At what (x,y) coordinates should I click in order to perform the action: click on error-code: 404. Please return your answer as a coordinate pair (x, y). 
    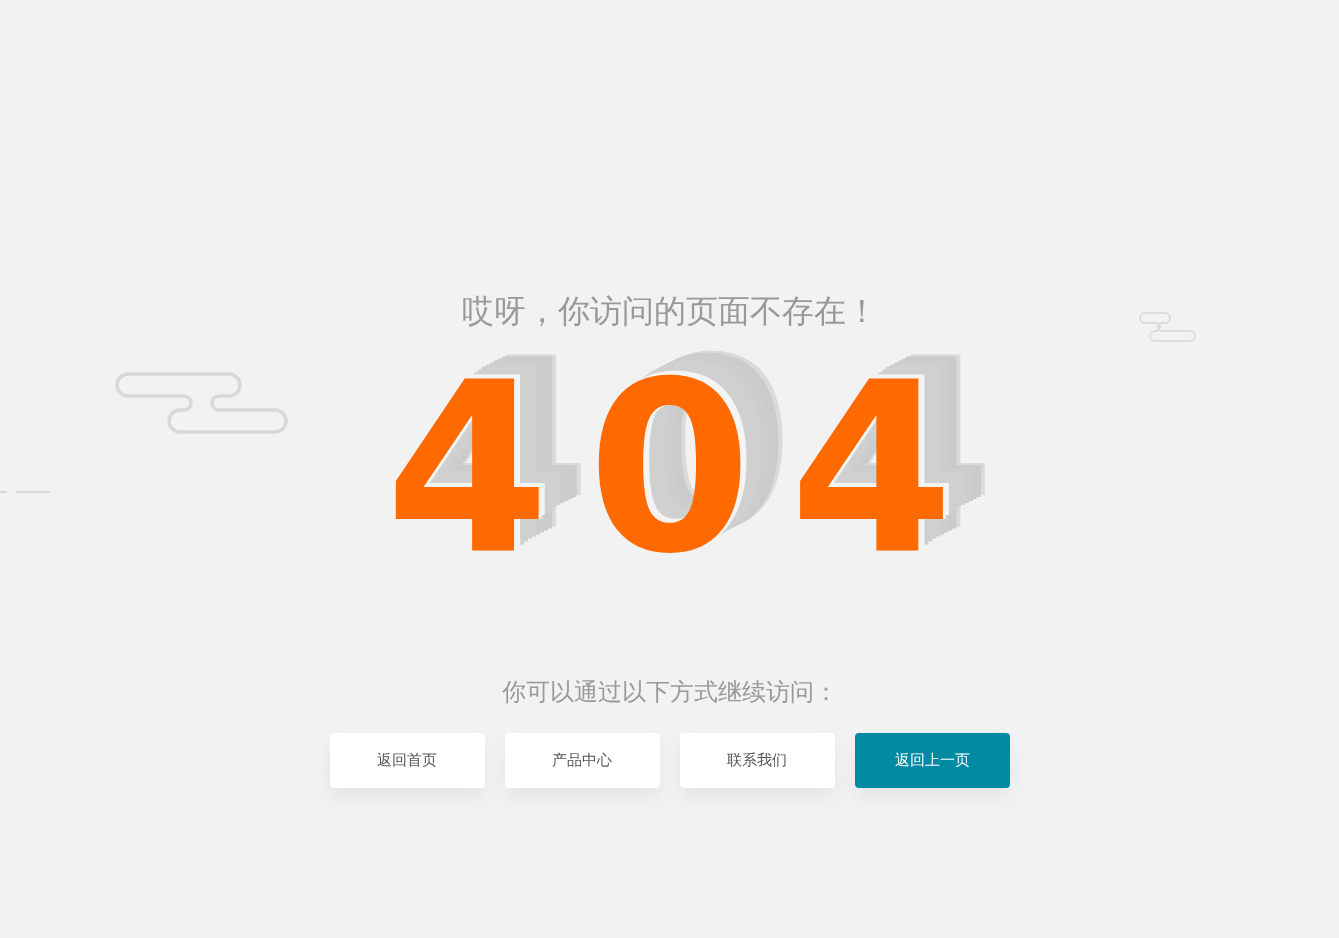
    Looking at the image, I should click on (688, 469).